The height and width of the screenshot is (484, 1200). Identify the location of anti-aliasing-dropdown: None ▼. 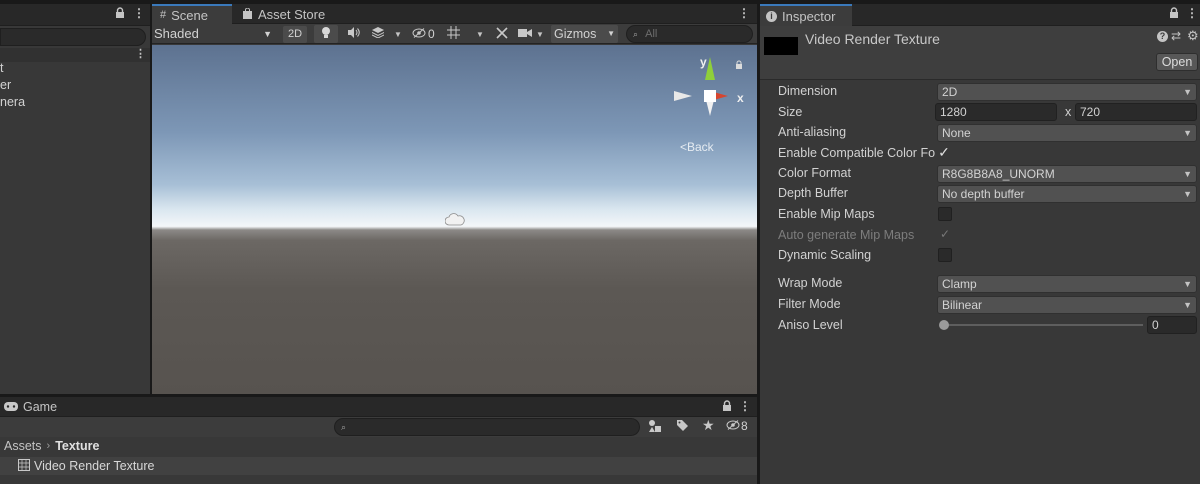
(1067, 133).